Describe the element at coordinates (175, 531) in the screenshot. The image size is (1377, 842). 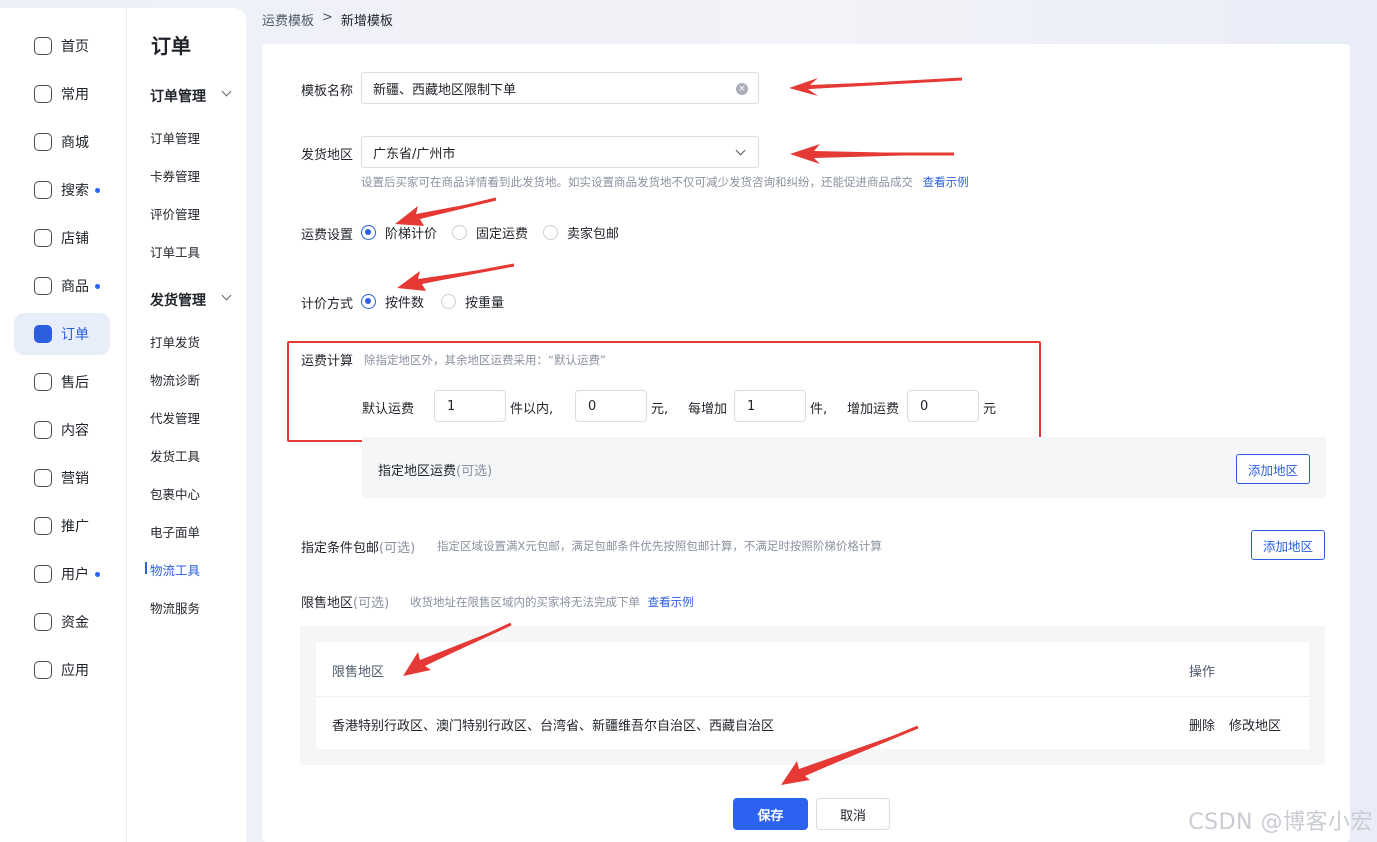
I see `subnav-item: 电子面单` at that location.